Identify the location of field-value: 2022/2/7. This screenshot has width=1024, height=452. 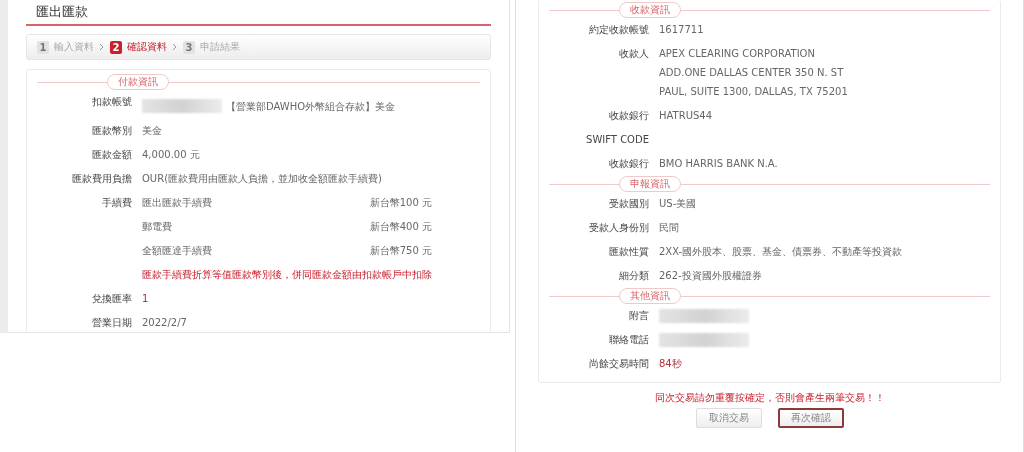
(165, 323).